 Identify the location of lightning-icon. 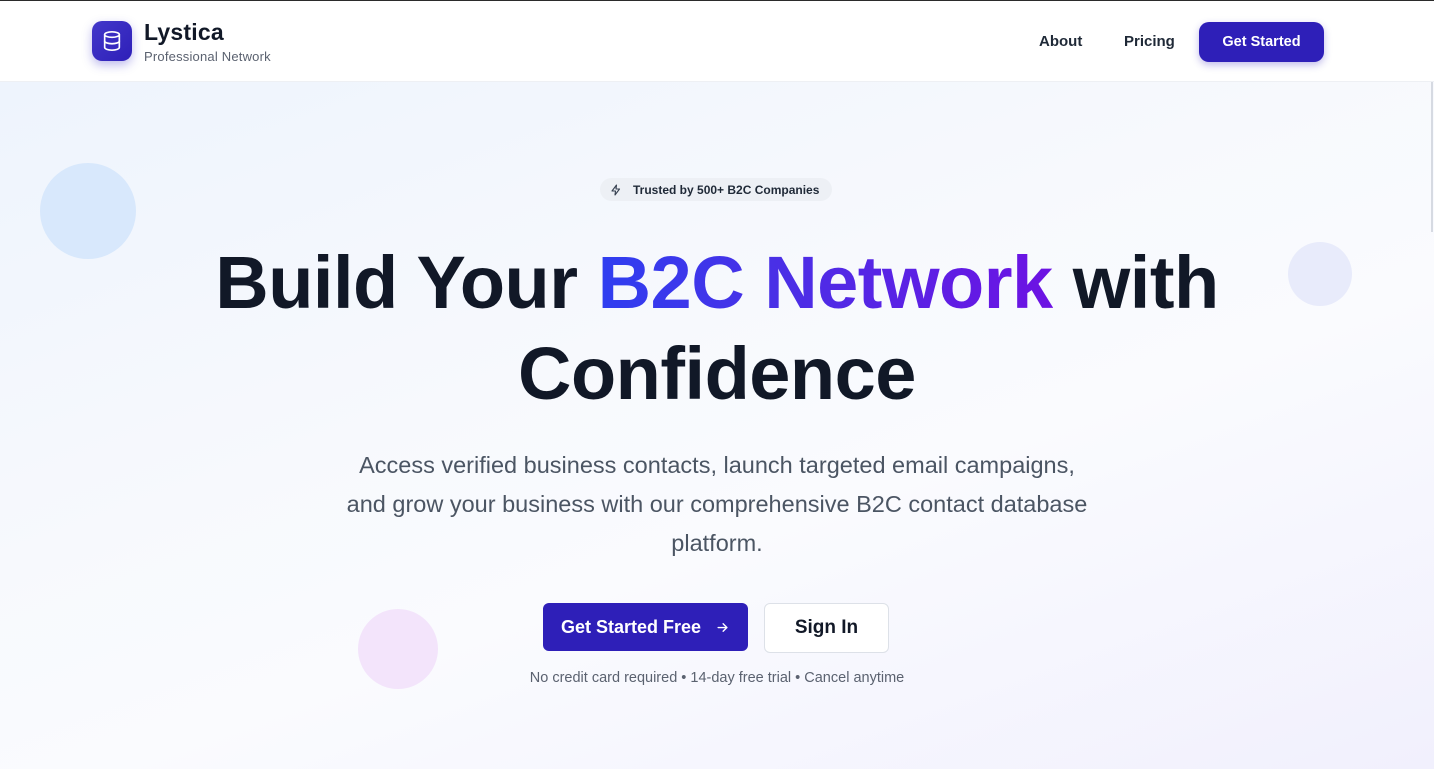
(616, 189).